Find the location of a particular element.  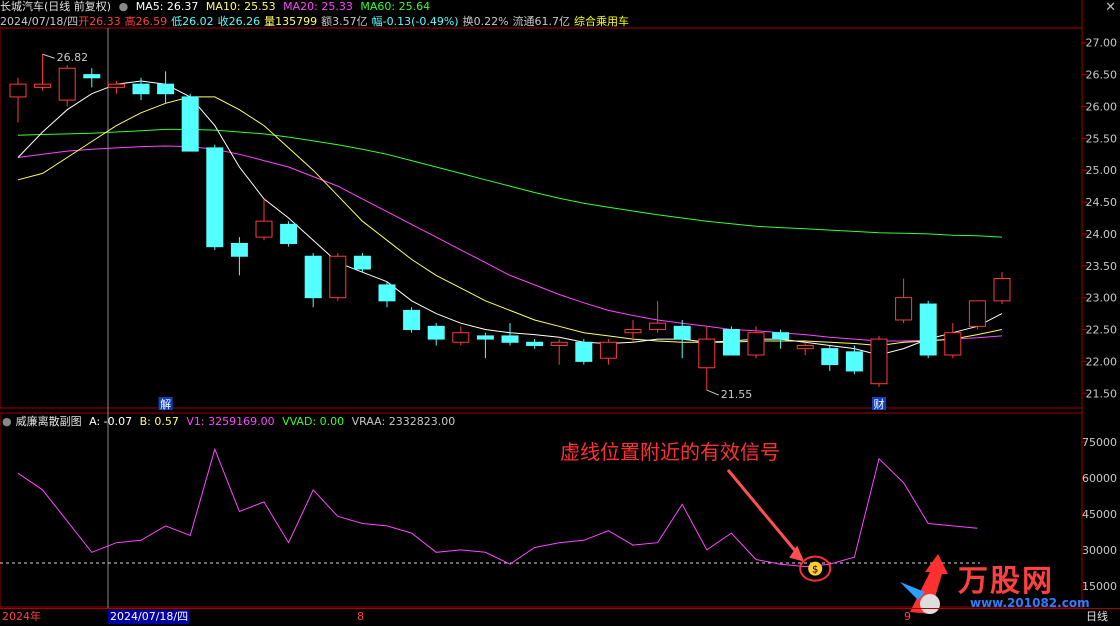

event-label: 财 is located at coordinates (879, 404).